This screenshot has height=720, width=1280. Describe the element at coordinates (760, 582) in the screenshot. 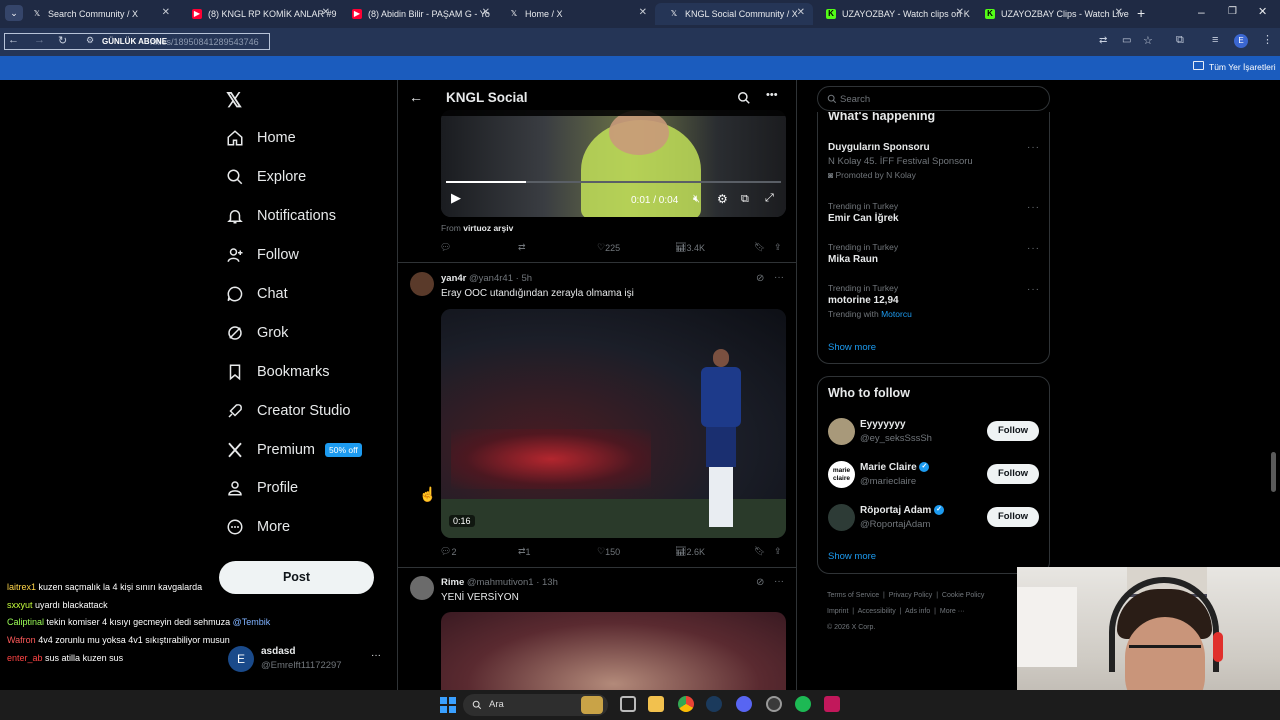

I see `grok-icon: ⊘` at that location.